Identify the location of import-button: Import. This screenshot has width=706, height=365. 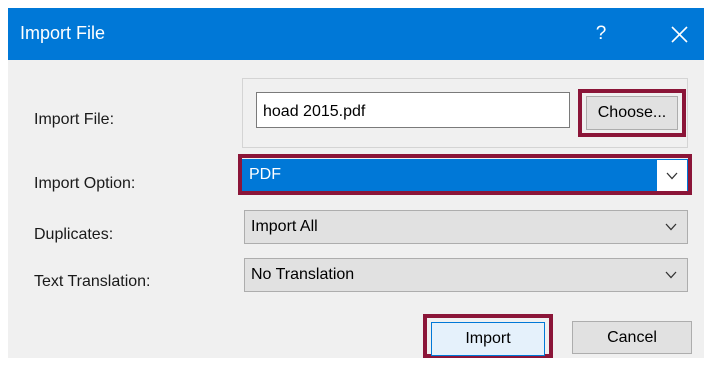
(488, 339).